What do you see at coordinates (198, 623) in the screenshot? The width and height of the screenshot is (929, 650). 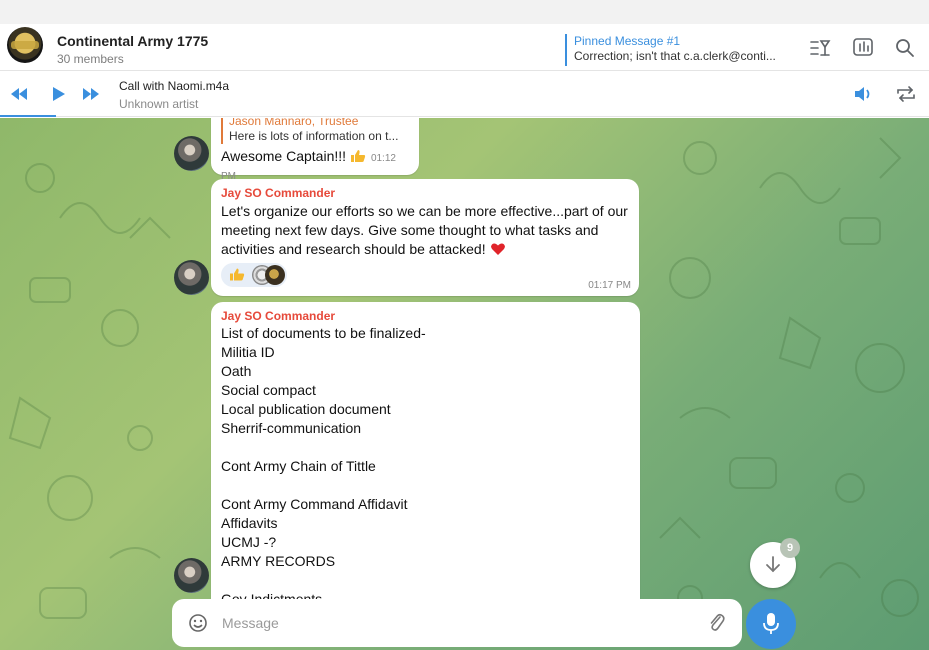 I see `emoji-icon` at bounding box center [198, 623].